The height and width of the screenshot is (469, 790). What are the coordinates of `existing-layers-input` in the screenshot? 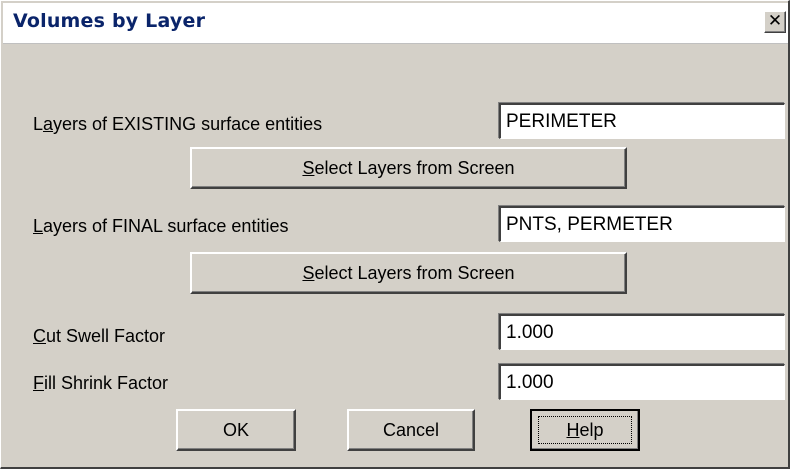 It's located at (642, 121).